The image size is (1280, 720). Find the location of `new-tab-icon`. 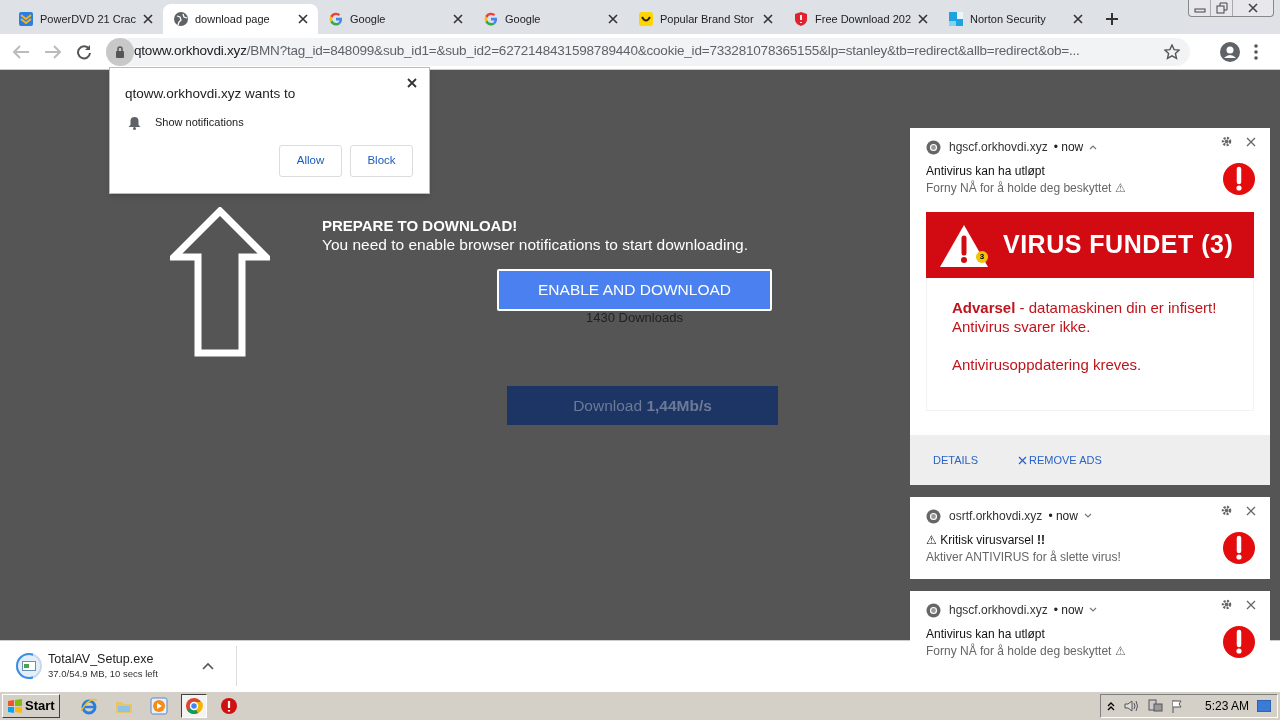

new-tab-icon is located at coordinates (1112, 19).